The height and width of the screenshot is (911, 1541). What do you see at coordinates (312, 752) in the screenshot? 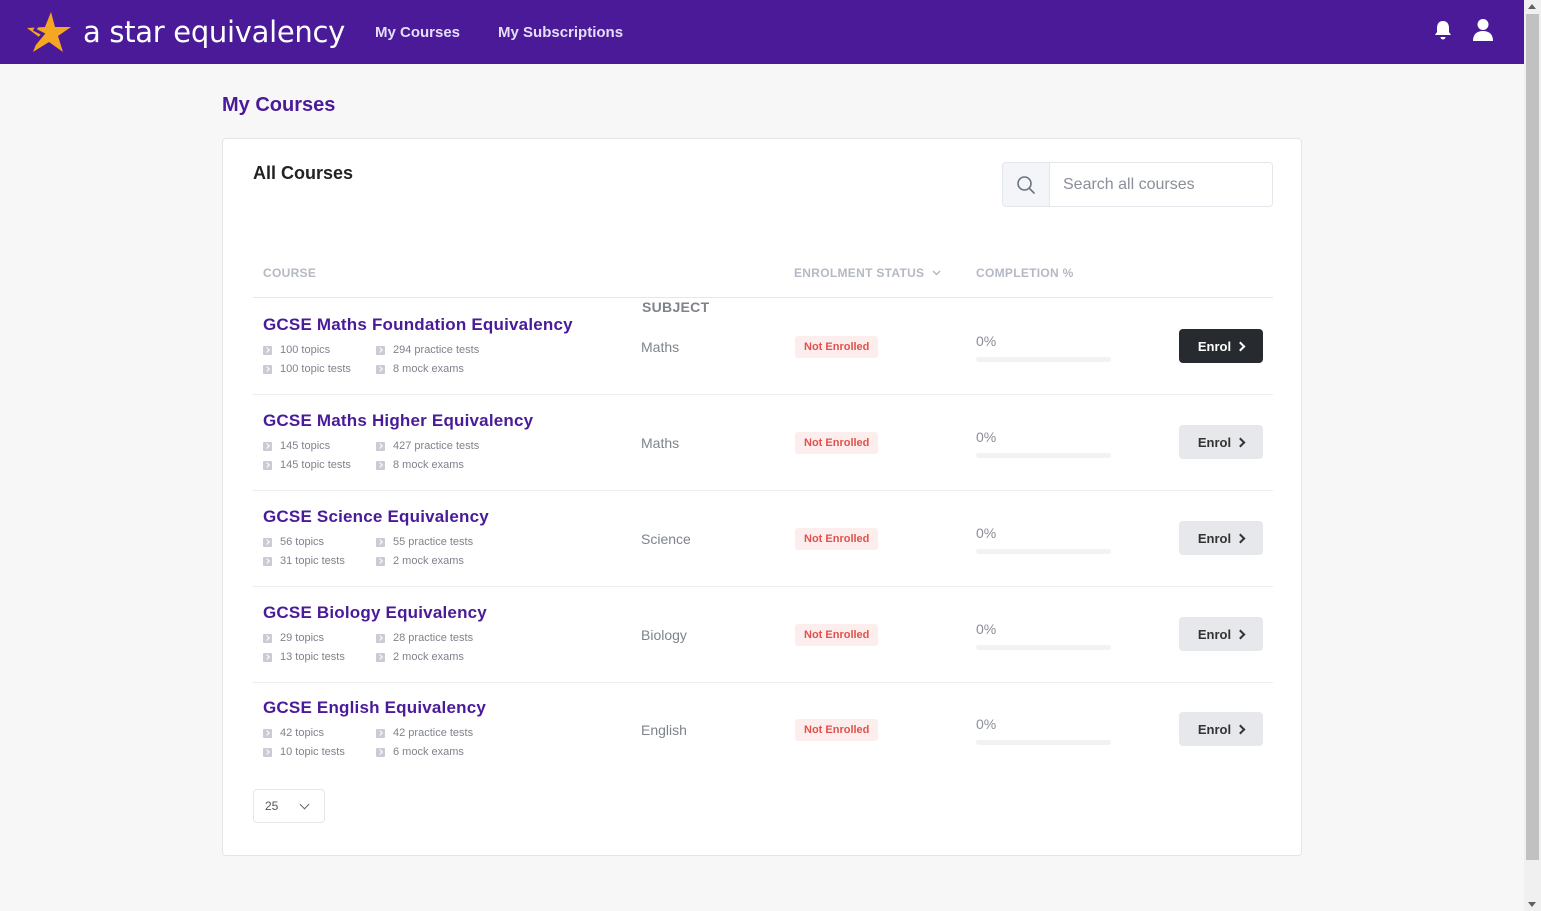
I see `meta-topic-tests-text: 10 topic tests` at bounding box center [312, 752].